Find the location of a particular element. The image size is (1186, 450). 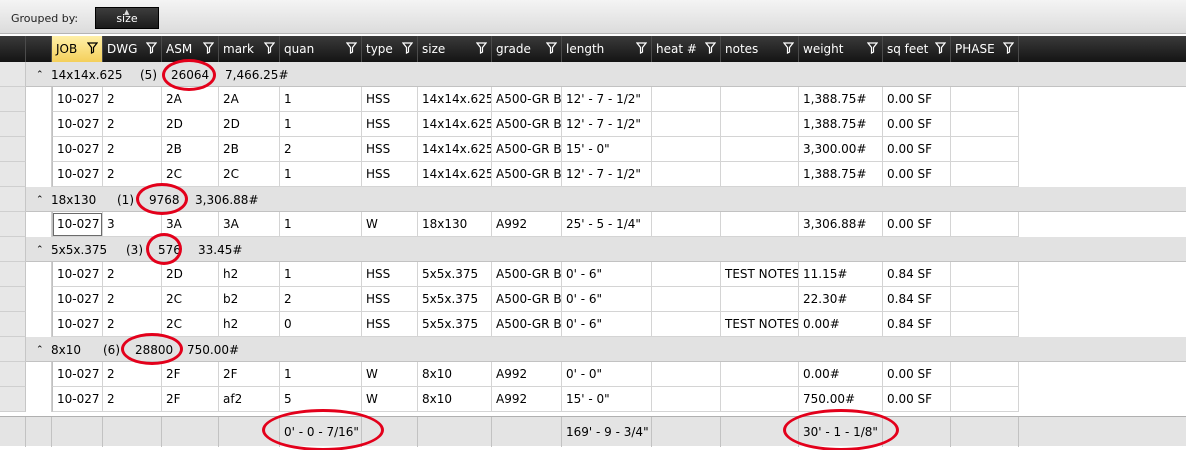

cell-quan: 5 is located at coordinates (321, 399).